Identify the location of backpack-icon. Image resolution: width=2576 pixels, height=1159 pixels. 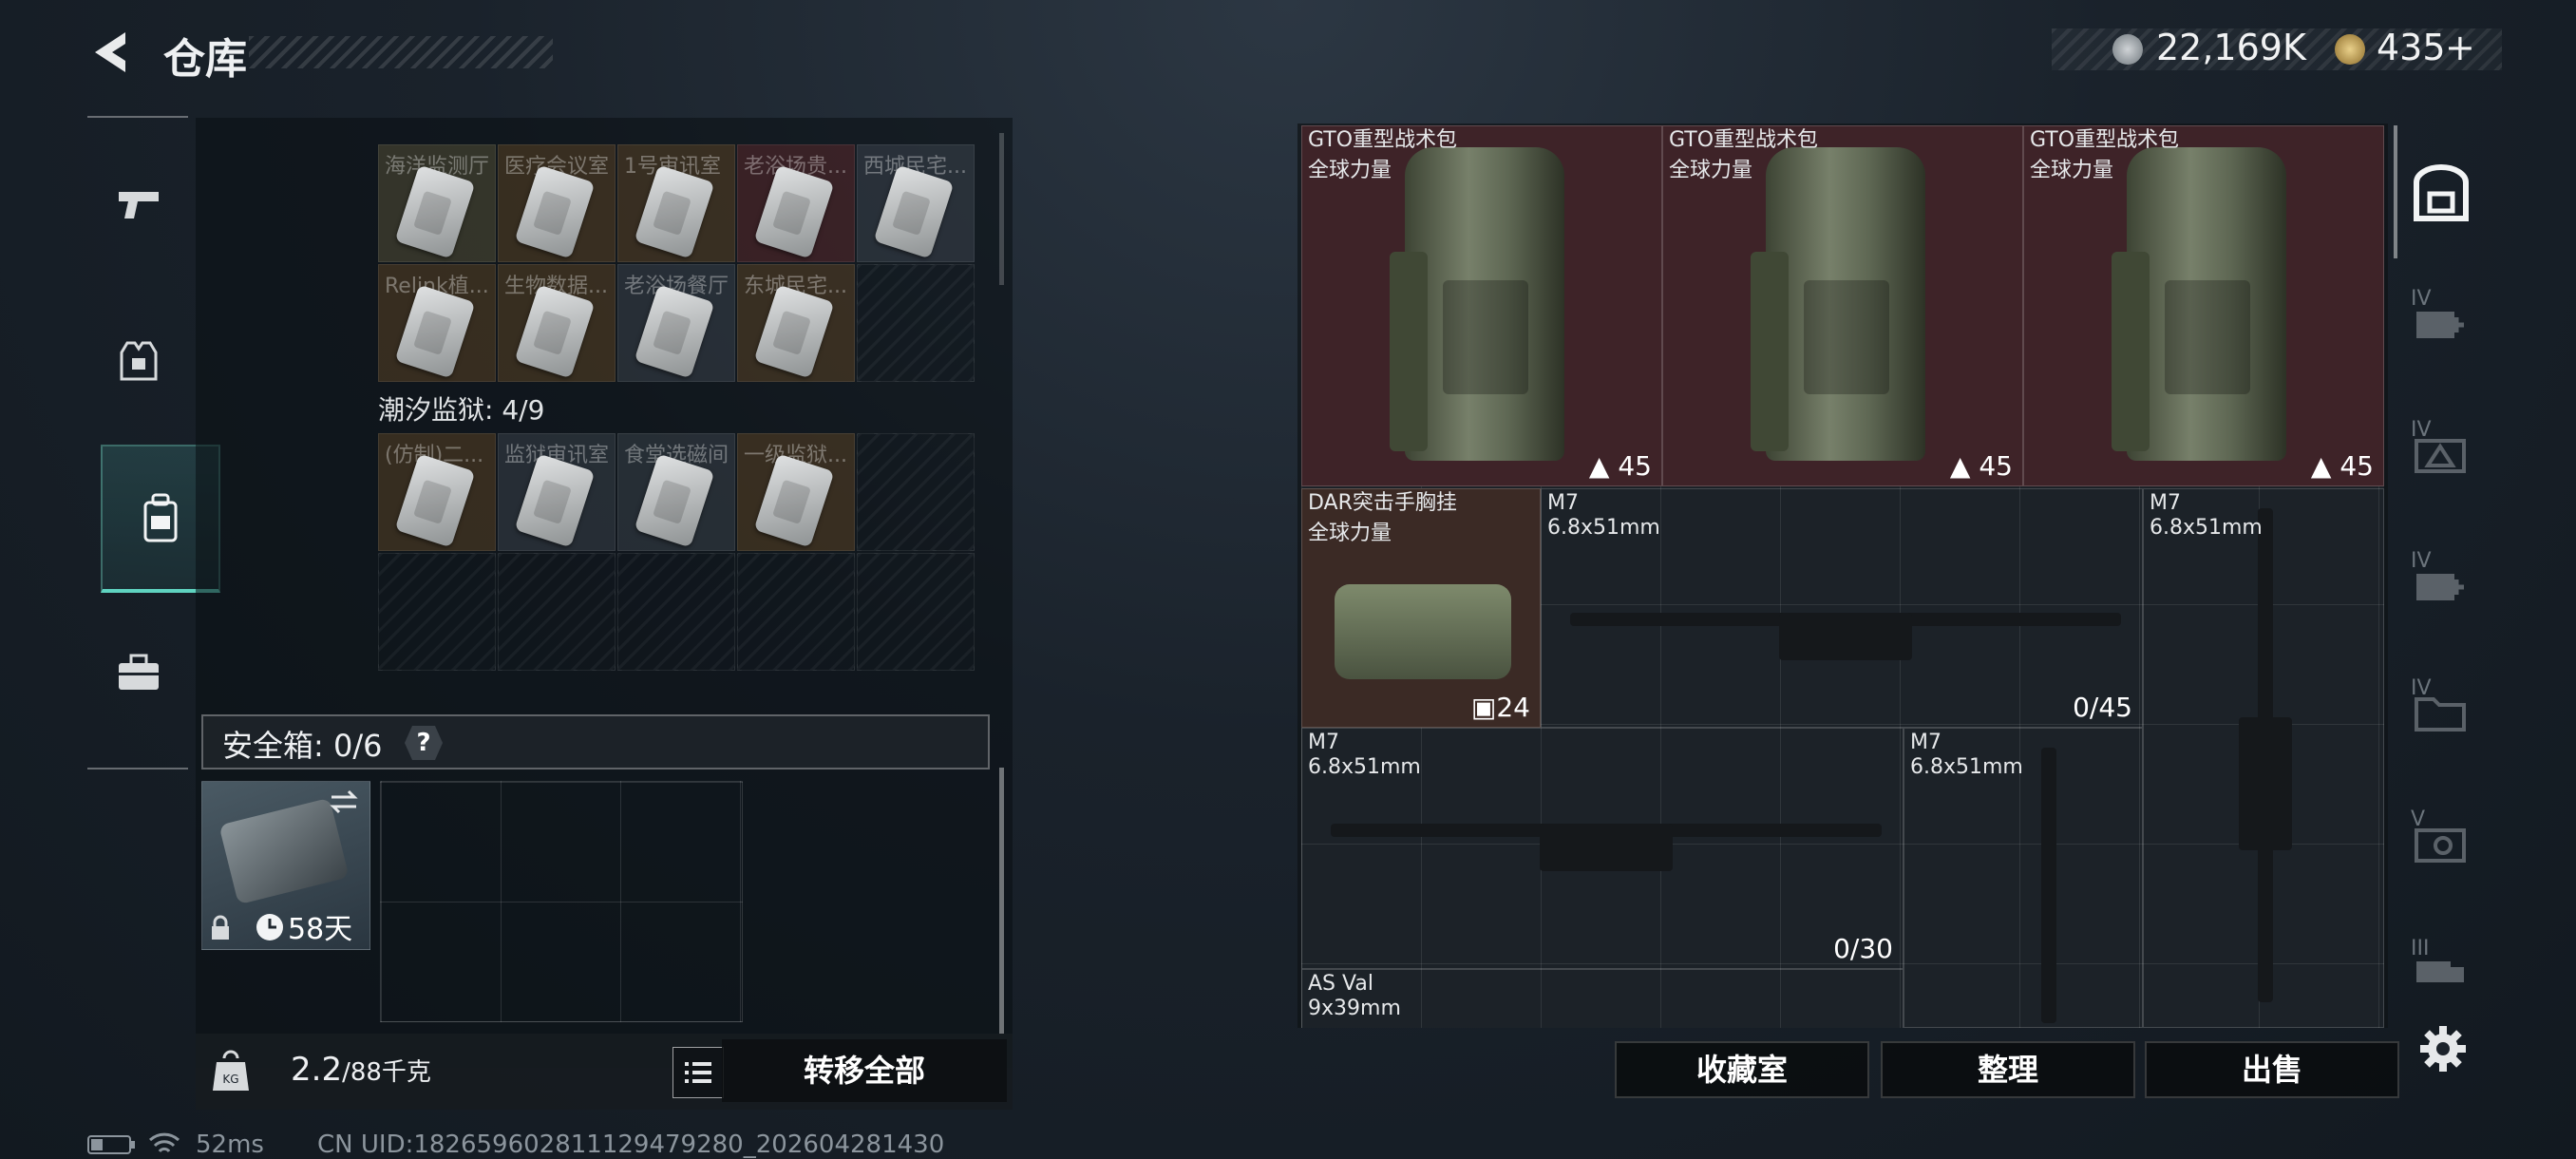
(160, 517).